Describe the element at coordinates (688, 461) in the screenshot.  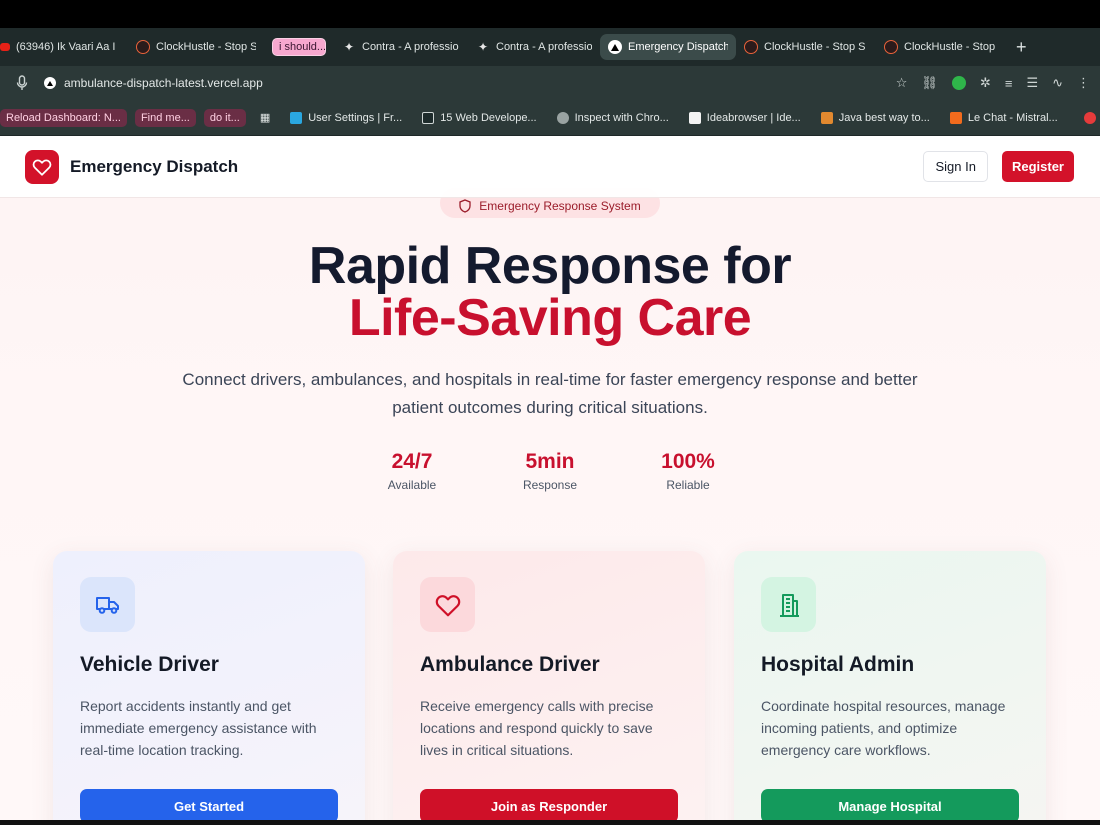
I see `stat-value: 100%` at that location.